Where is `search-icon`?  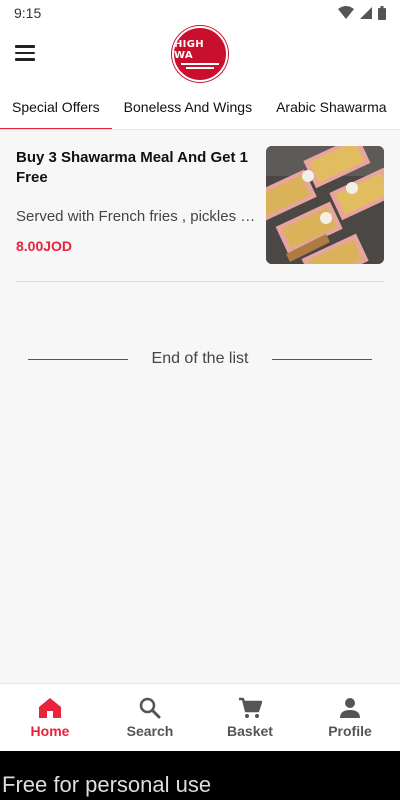 search-icon is located at coordinates (150, 707).